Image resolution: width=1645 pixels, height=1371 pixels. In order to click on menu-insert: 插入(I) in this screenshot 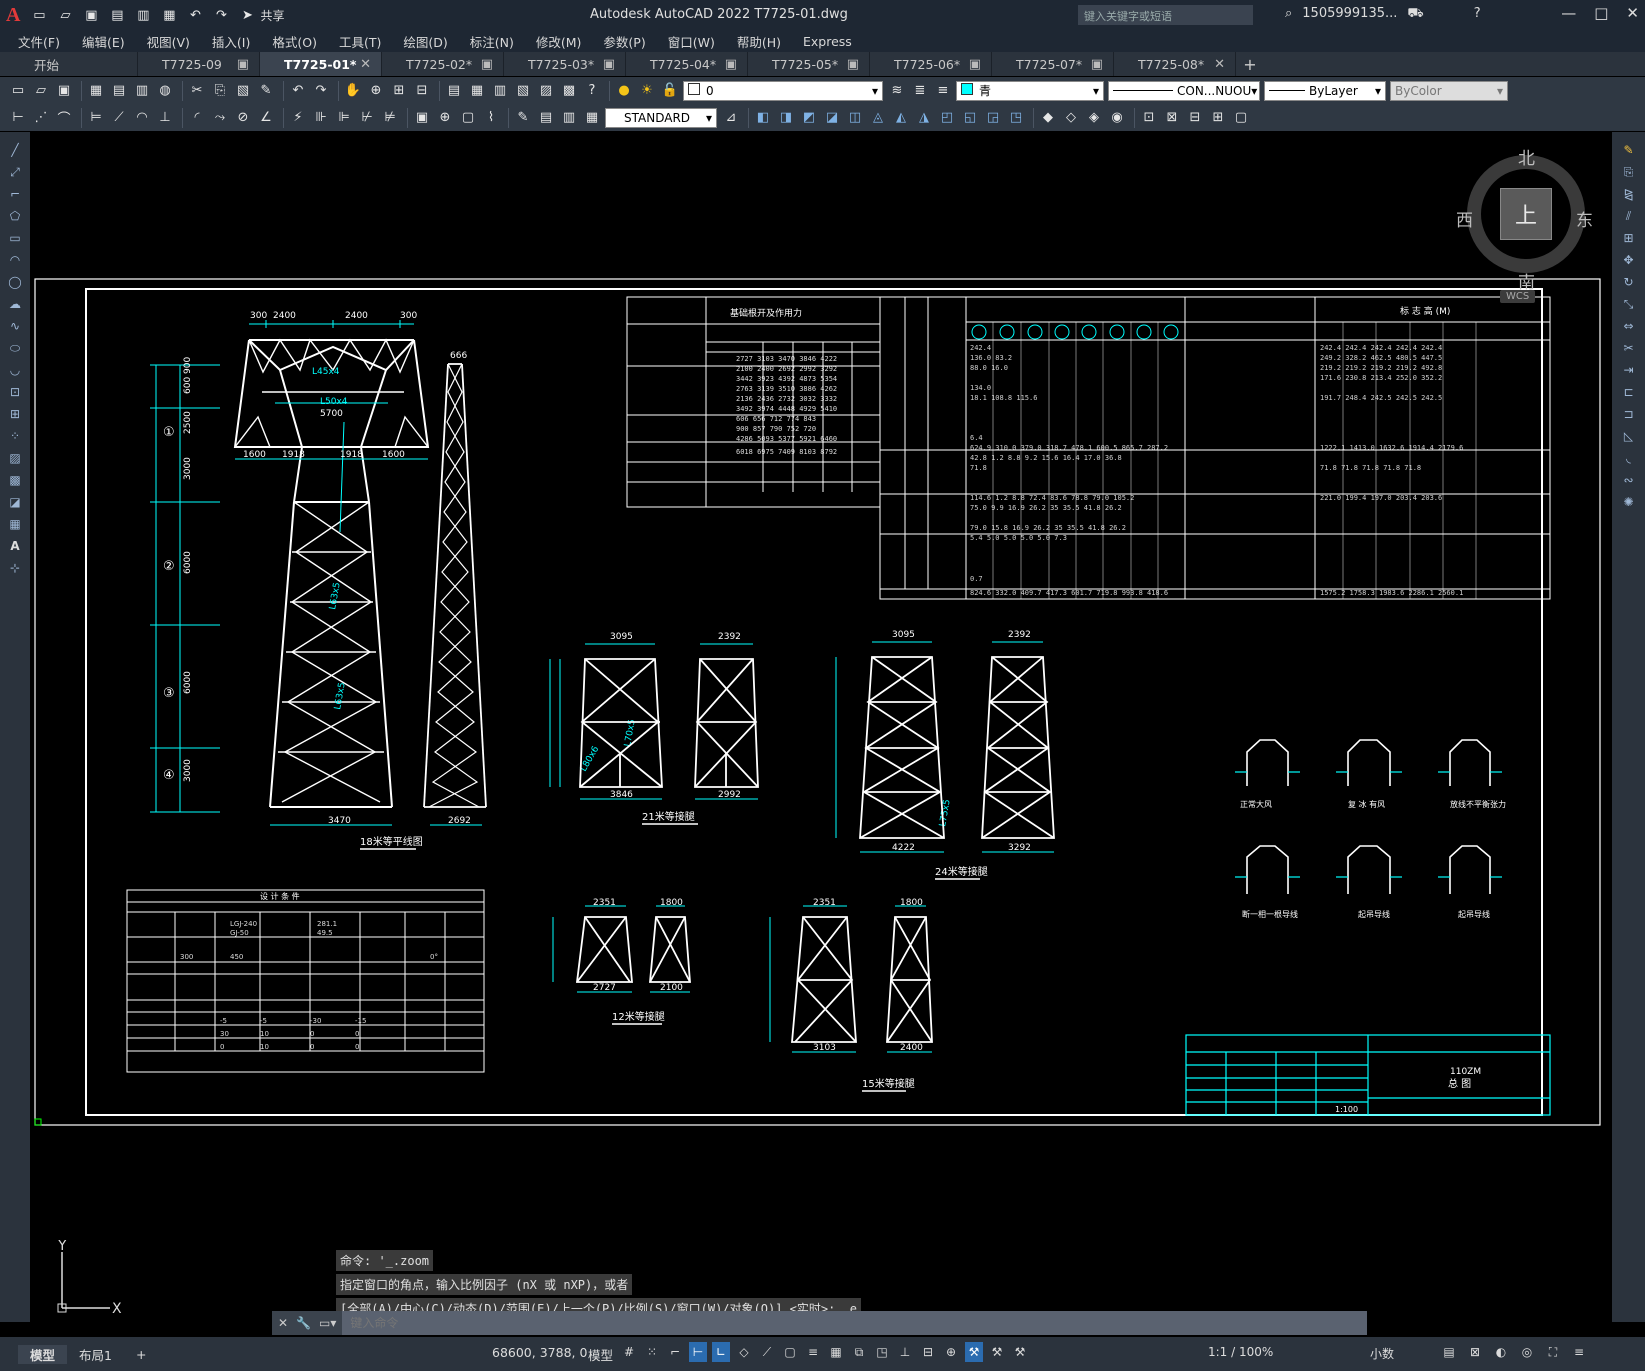, I will do `click(231, 41)`.